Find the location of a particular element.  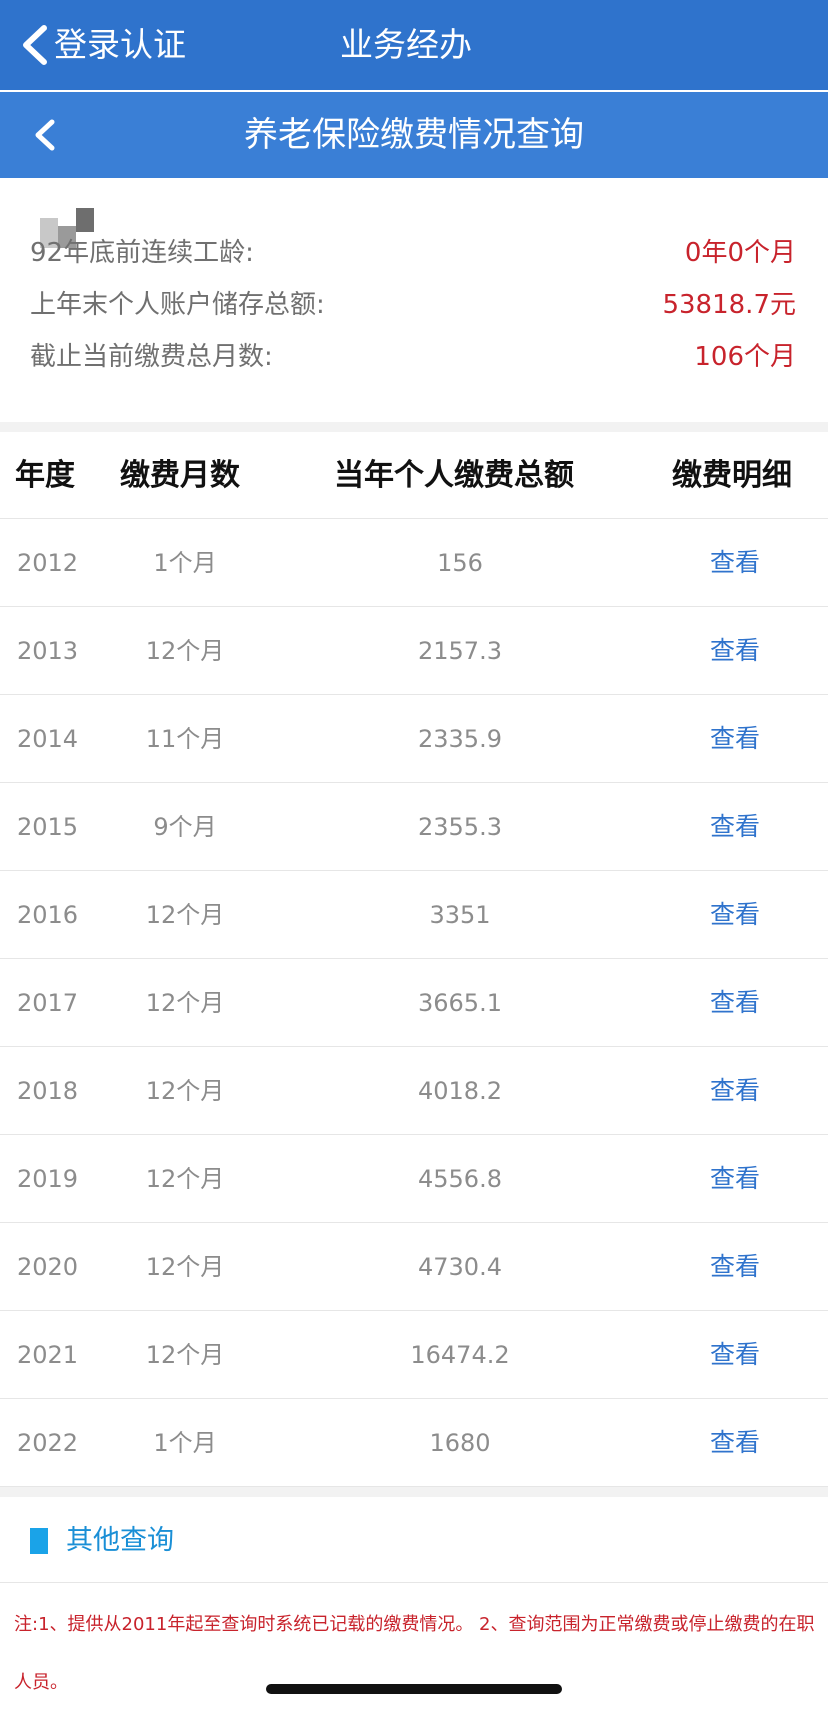

cell-amount: 3665.1 is located at coordinates (460, 1003).